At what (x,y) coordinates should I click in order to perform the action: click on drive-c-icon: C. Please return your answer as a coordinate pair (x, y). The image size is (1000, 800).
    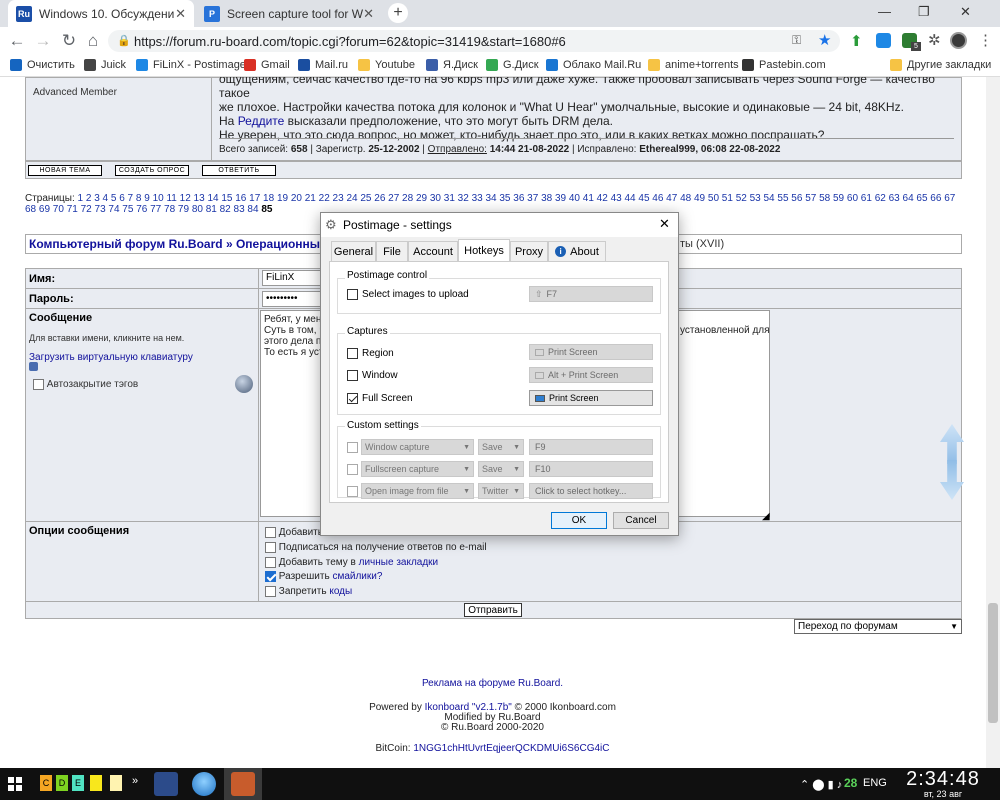
    Looking at the image, I should click on (46, 783).